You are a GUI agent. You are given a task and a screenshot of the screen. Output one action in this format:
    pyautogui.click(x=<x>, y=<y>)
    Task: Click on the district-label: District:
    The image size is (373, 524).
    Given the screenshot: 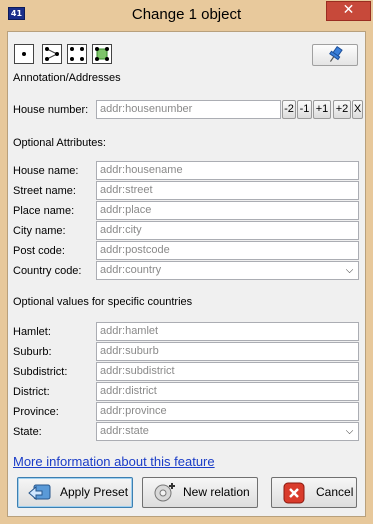 What is the action you would take?
    pyautogui.click(x=31, y=392)
    